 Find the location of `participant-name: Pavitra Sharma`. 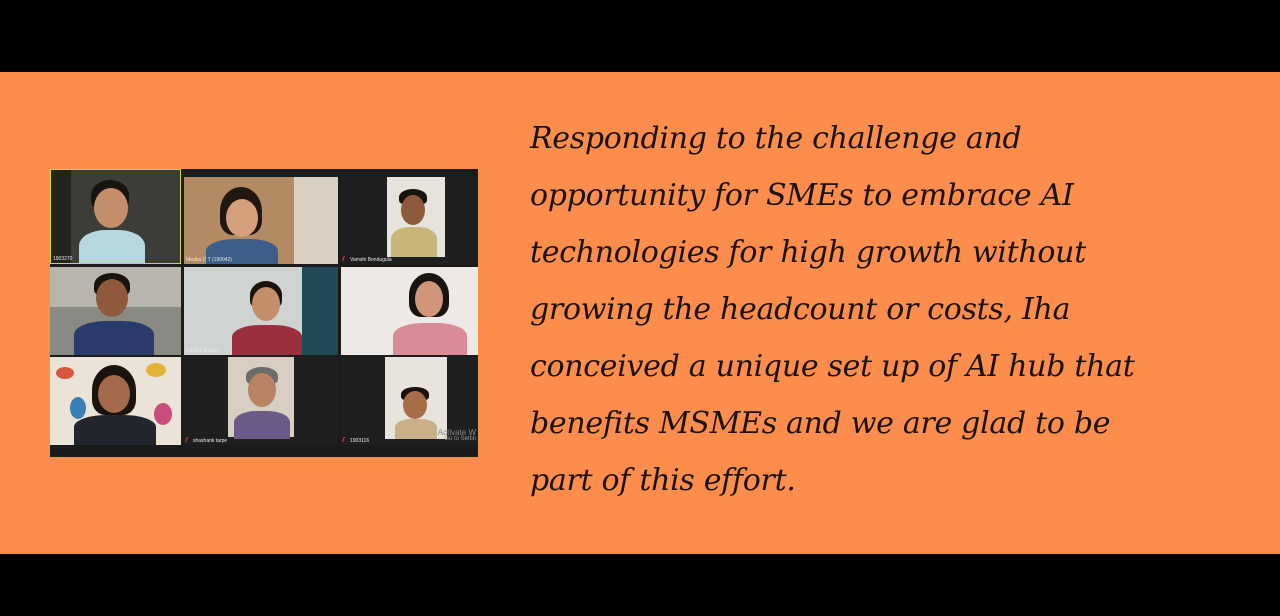

participant-name: Pavitra Sharma is located at coordinates (203, 351).